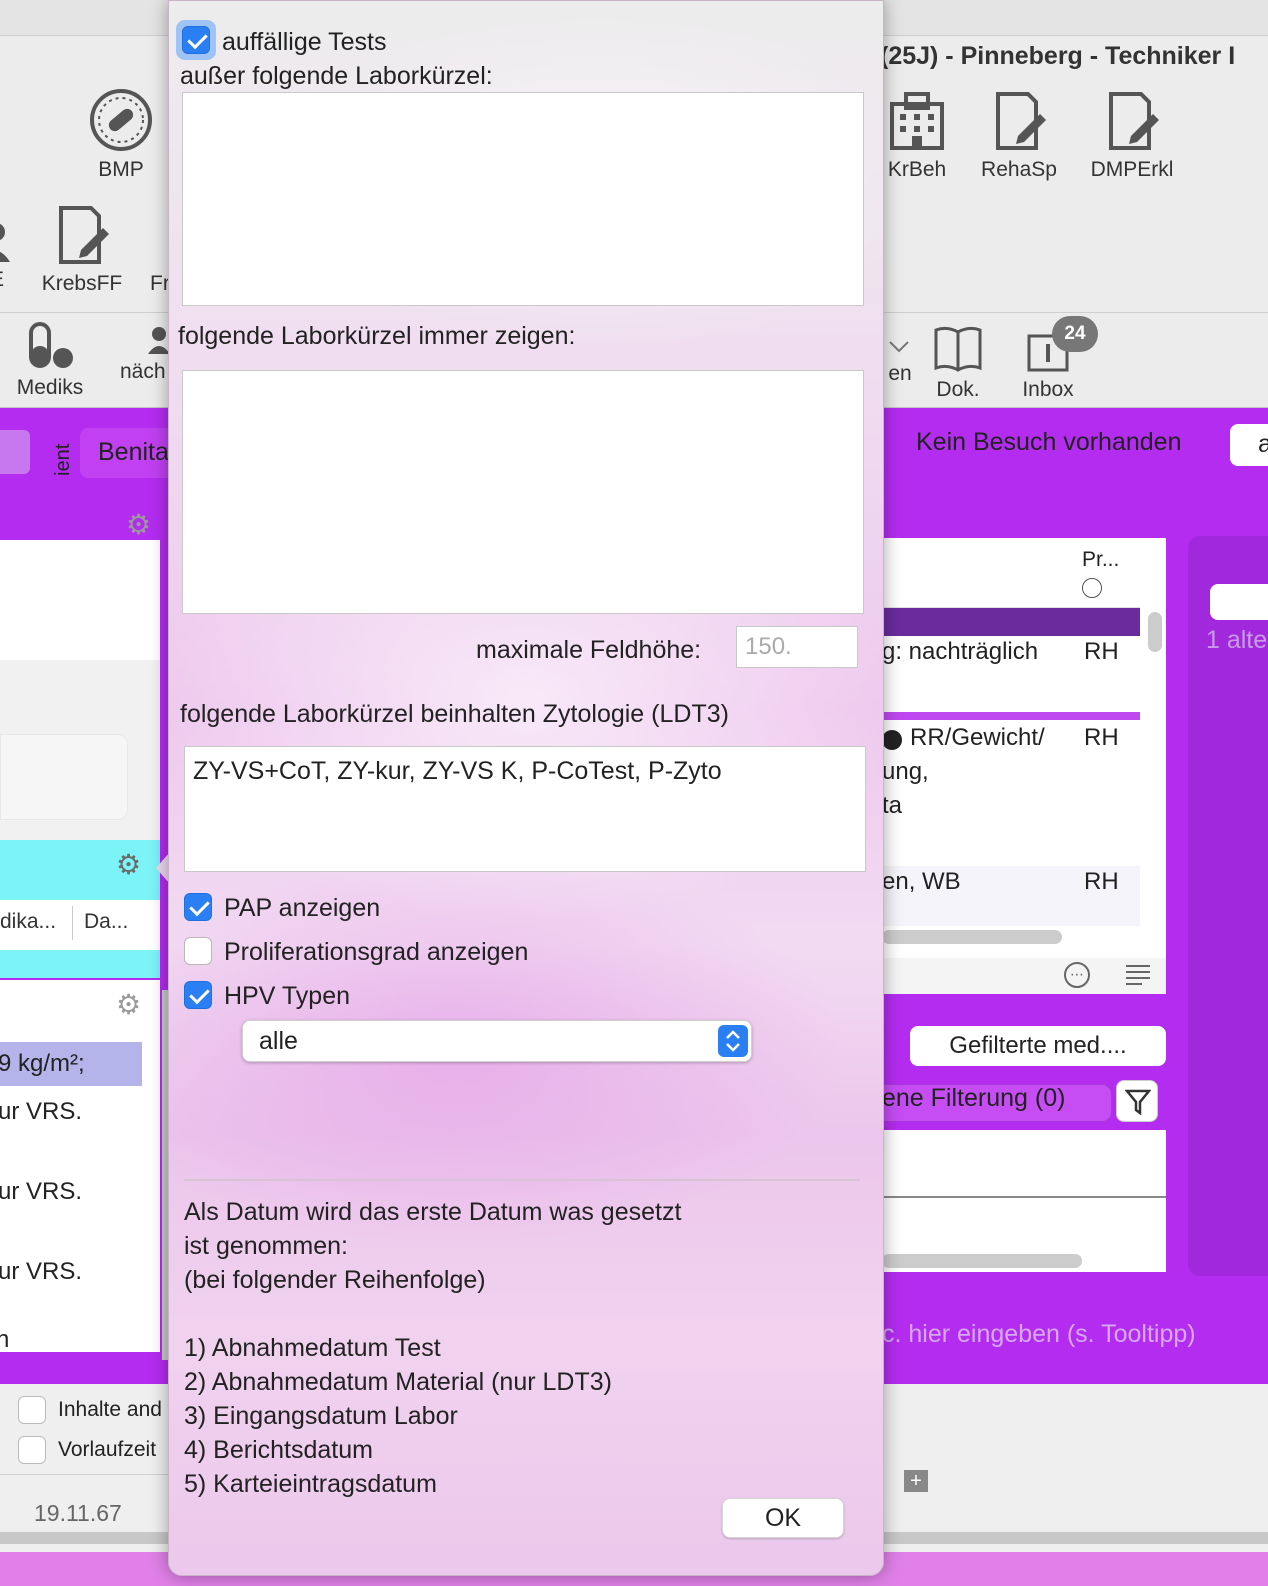 The width and height of the screenshot is (1268, 1586). I want to click on right-search-text: a, so click(1263, 444).